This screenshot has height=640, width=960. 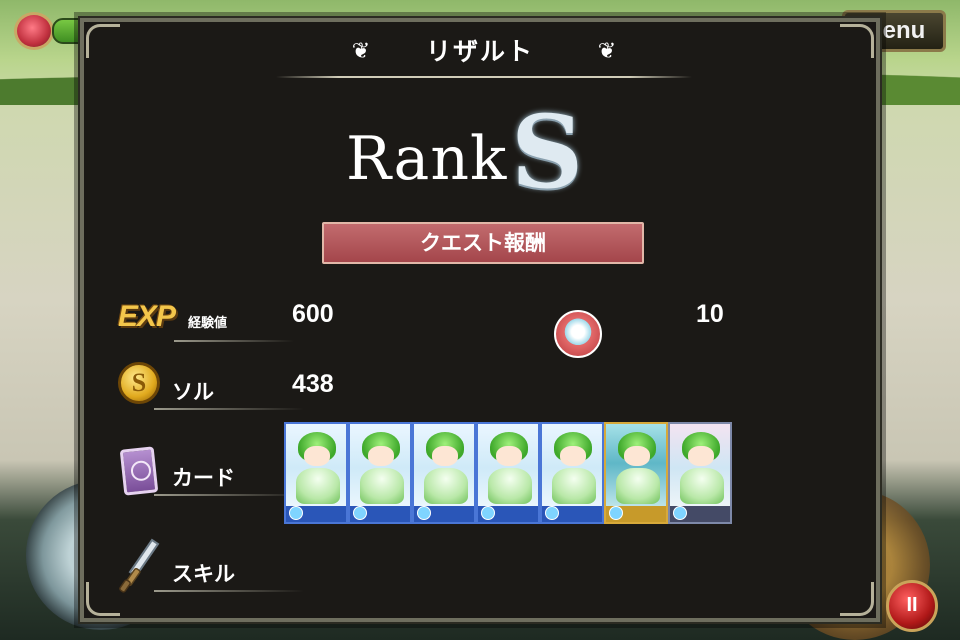 I want to click on heart-icon, so click(x=34, y=31).